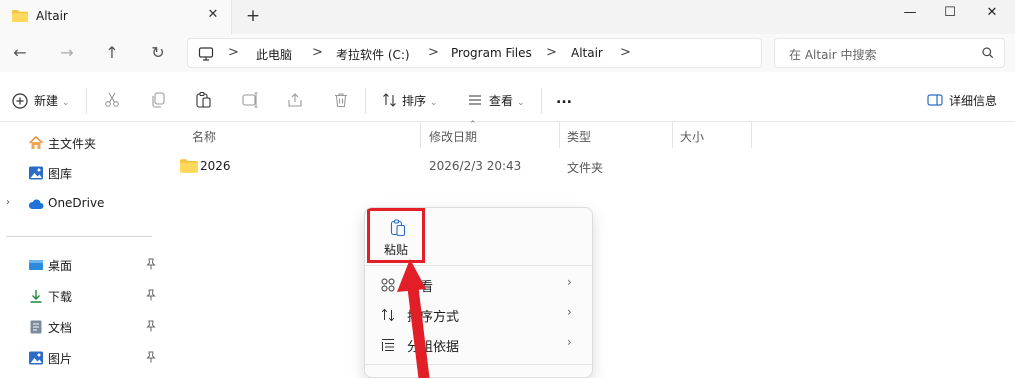 The width and height of the screenshot is (1015, 378). I want to click on sidebar-item-onedrive: › OneDrive, so click(84, 204).